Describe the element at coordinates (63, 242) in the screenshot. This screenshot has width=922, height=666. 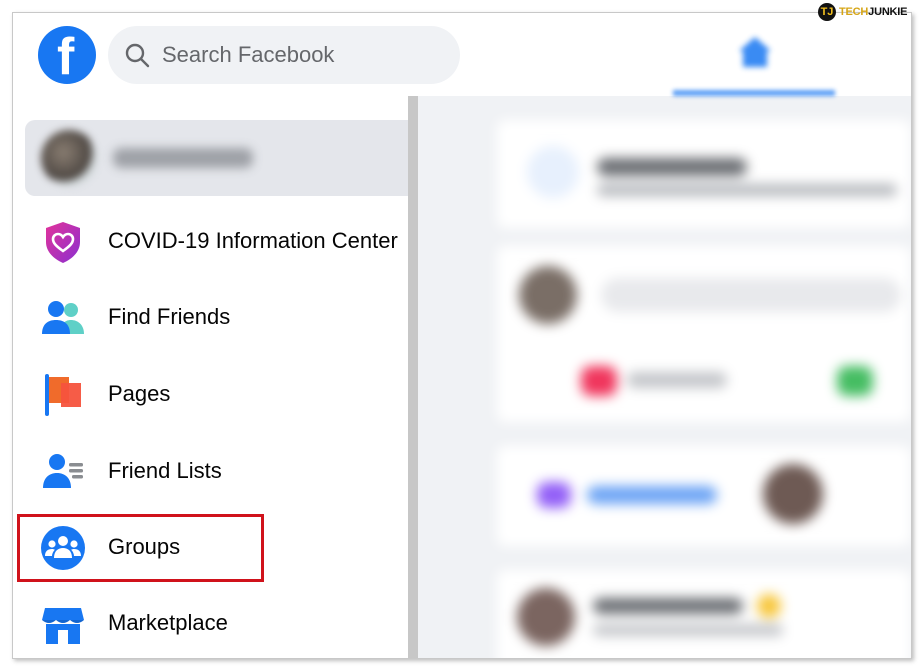
I see `covid-heart-shield-icon` at that location.